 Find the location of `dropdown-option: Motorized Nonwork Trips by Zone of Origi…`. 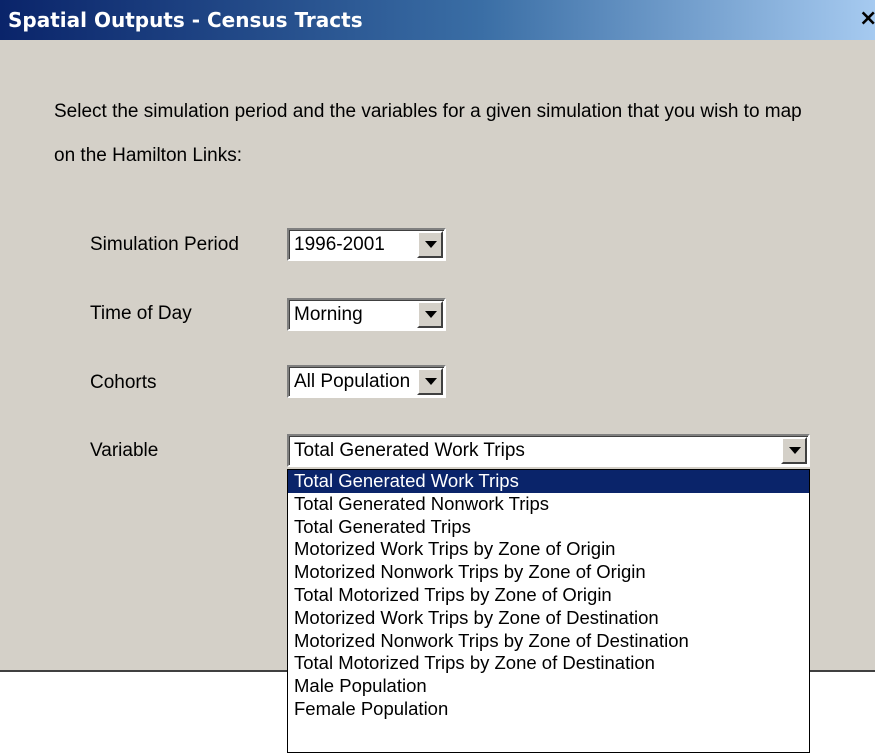

dropdown-option: Motorized Nonwork Trips by Zone of Origi… is located at coordinates (548, 572).